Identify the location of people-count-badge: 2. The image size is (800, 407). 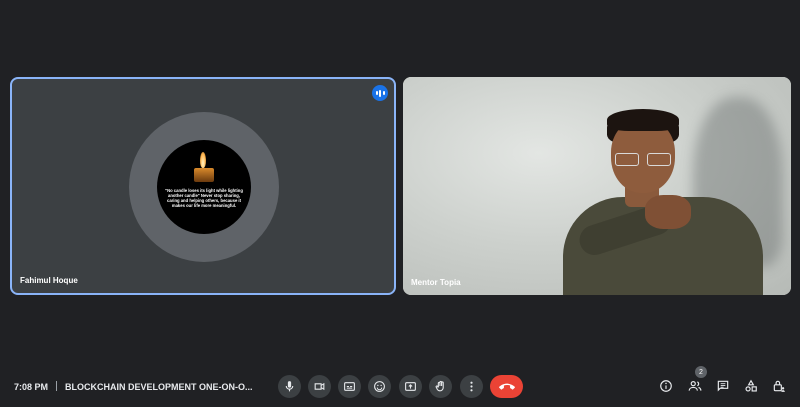
(701, 372).